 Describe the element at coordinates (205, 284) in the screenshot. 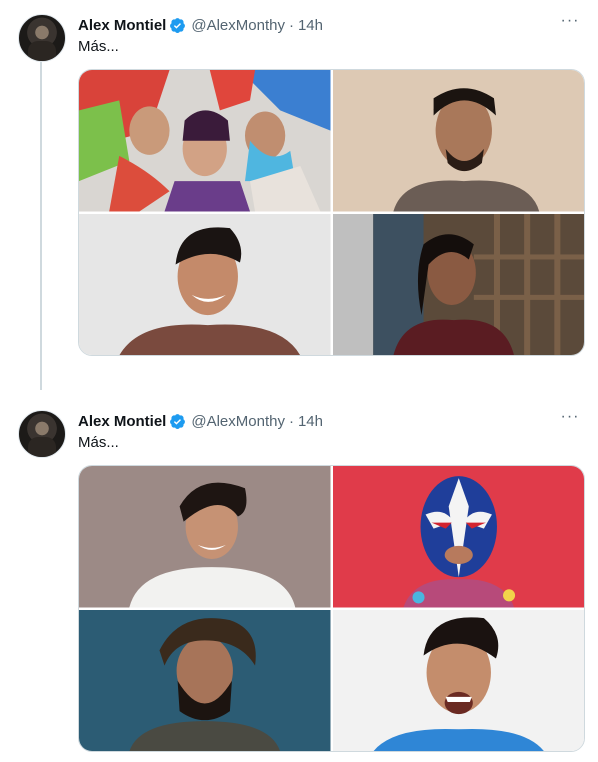

I see `photo-smiling-man` at that location.